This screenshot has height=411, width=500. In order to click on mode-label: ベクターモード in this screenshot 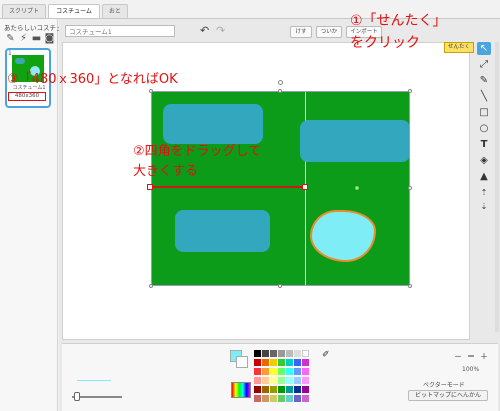, I will do `click(444, 385)`.